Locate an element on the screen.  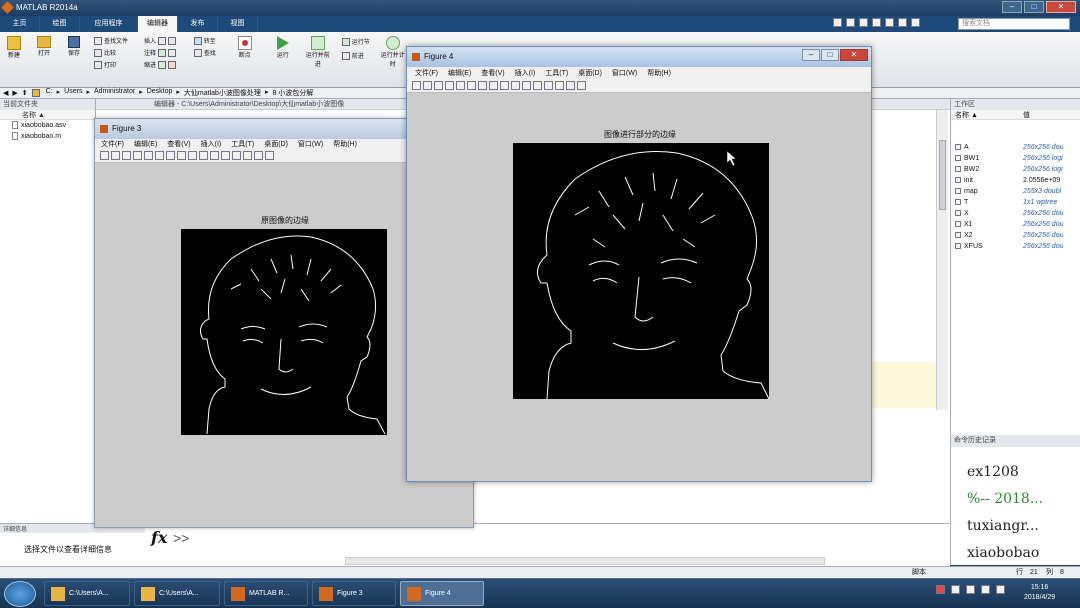
breadcrumb-item: Desktop is located at coordinates (160, 93).